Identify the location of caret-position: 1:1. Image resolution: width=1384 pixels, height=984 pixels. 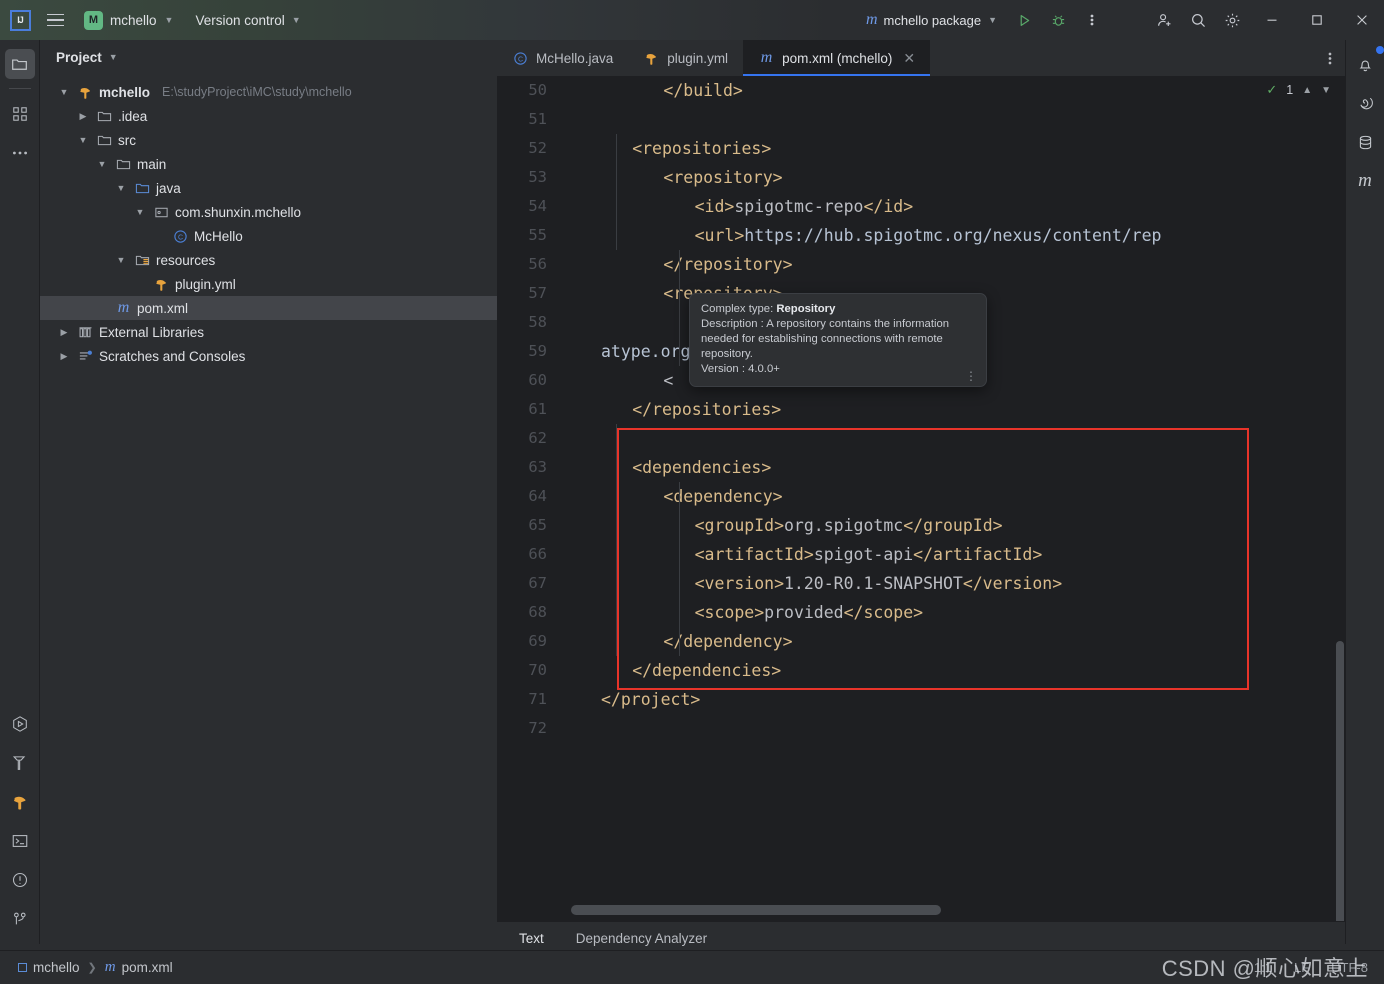
(1263, 967).